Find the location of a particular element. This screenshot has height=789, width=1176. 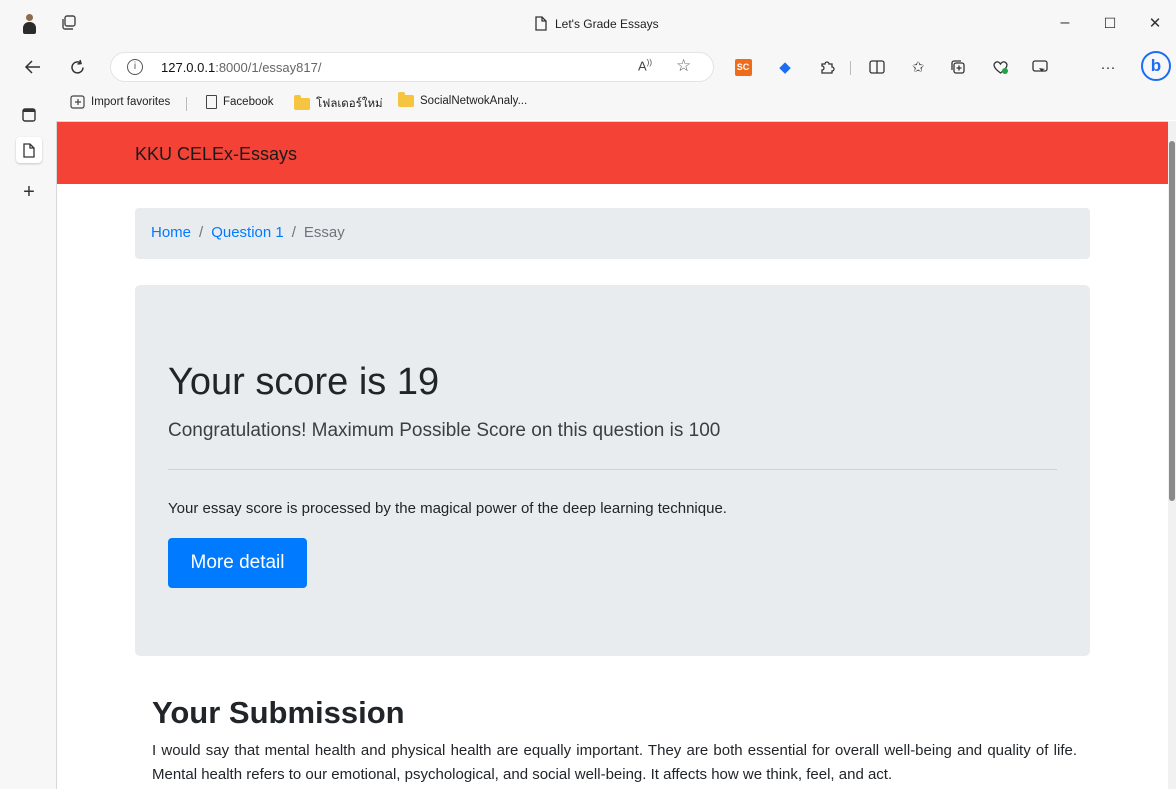

favorites-icon: ✩ is located at coordinates (918, 67).